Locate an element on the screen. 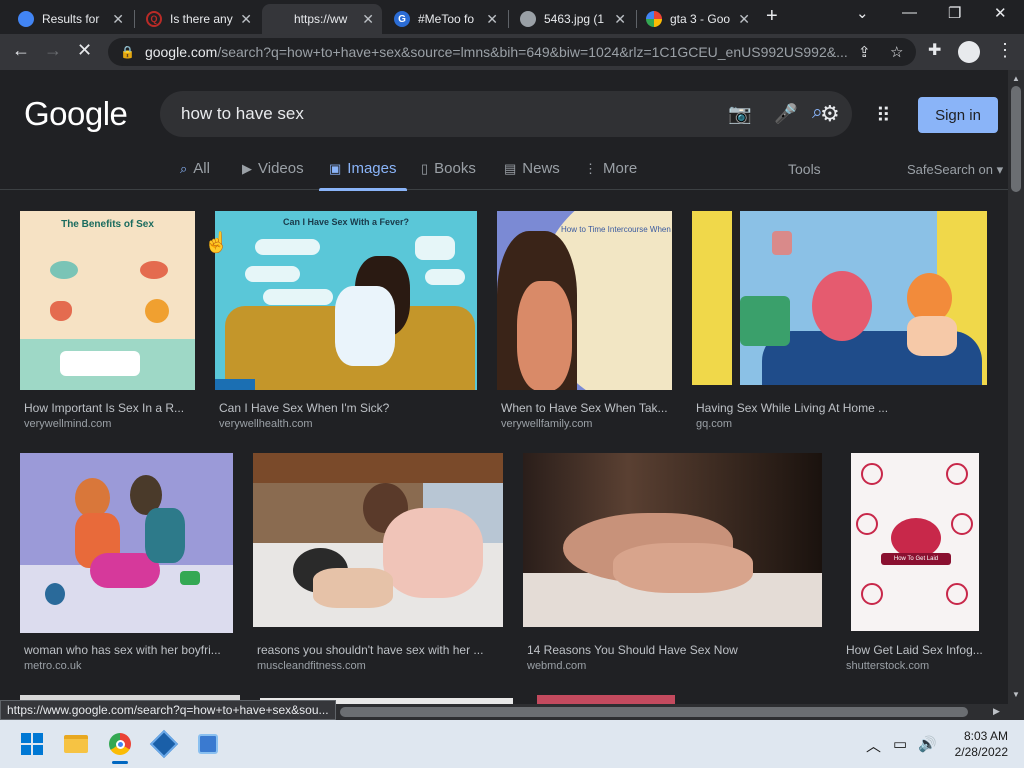  scroll-down-icon: ▼ is located at coordinates (1016, 694).